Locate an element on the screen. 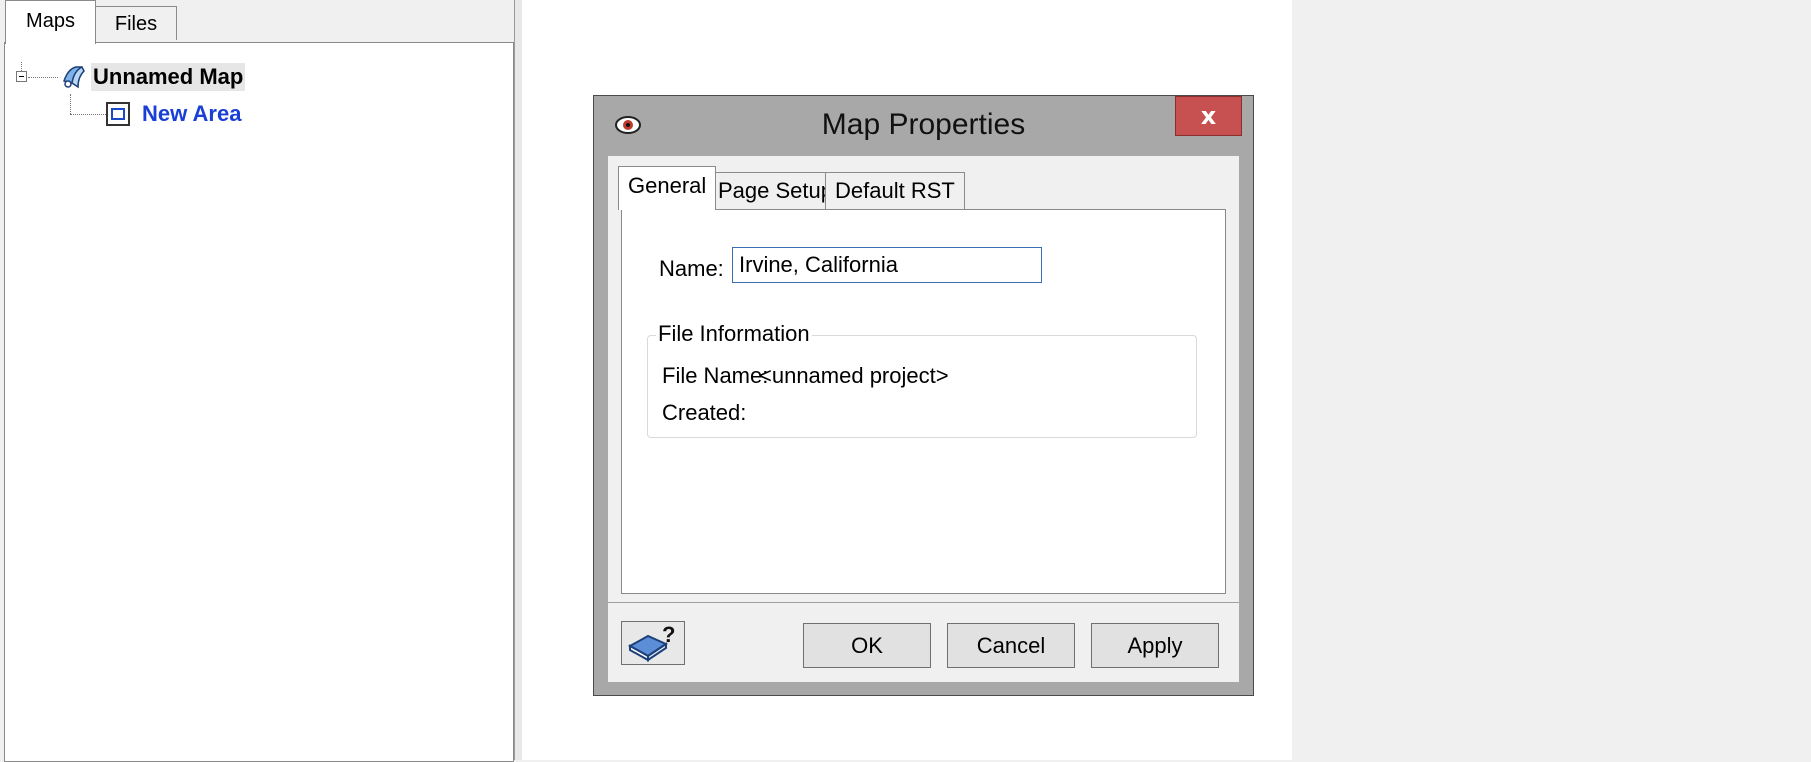  close-icon: x is located at coordinates (1208, 116).